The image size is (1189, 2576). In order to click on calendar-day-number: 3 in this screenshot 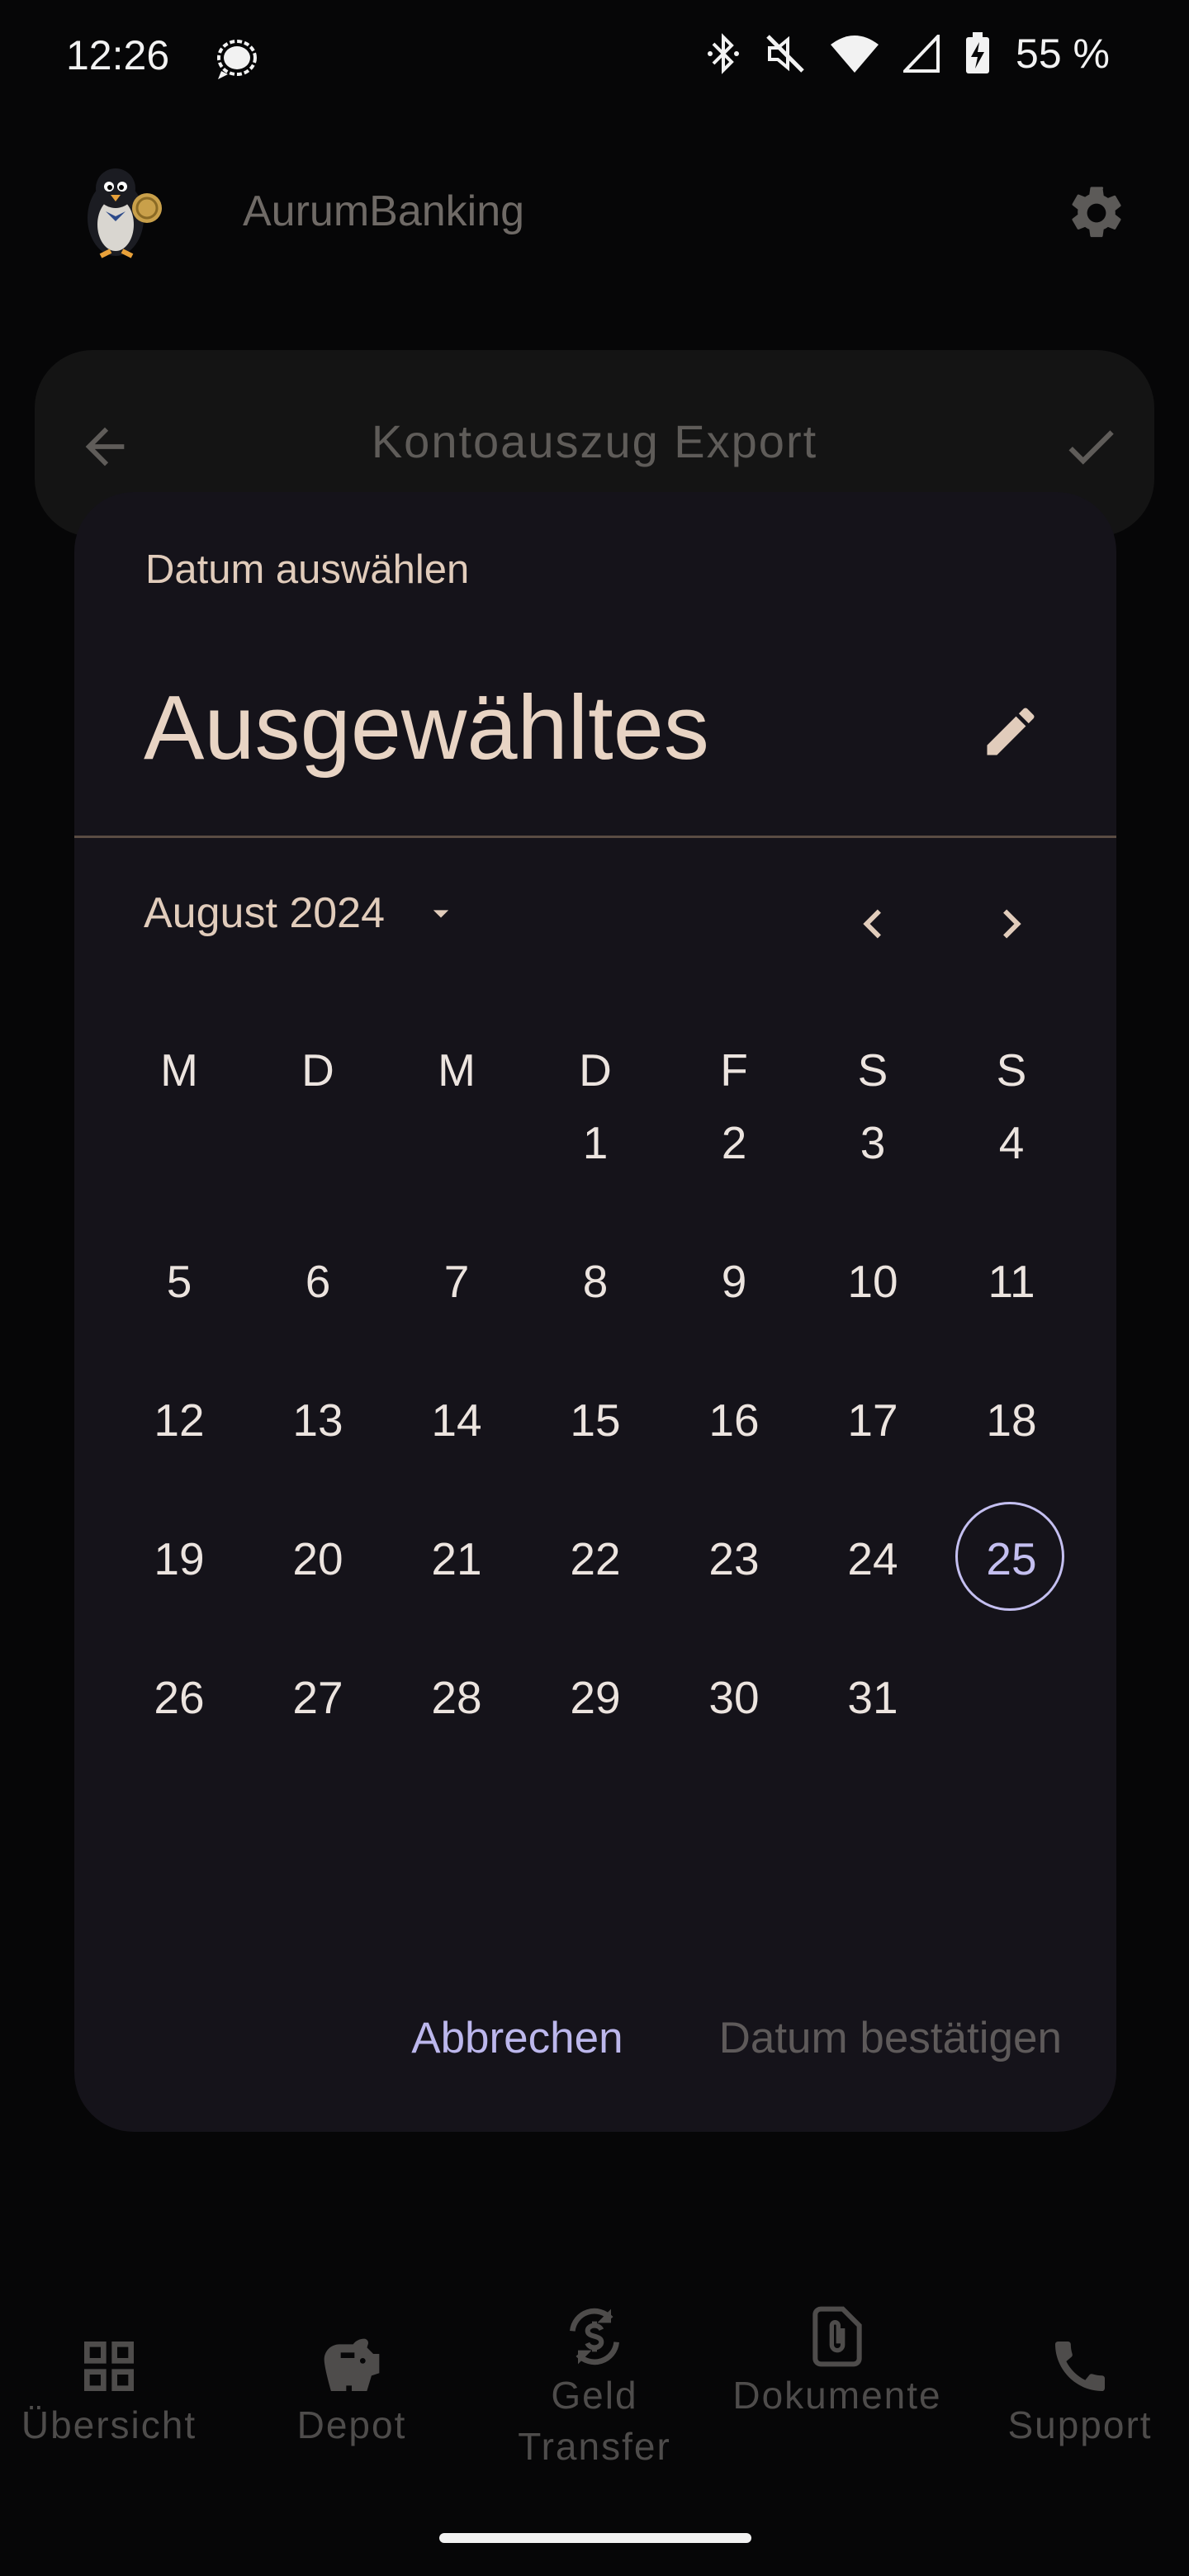, I will do `click(873, 1142)`.